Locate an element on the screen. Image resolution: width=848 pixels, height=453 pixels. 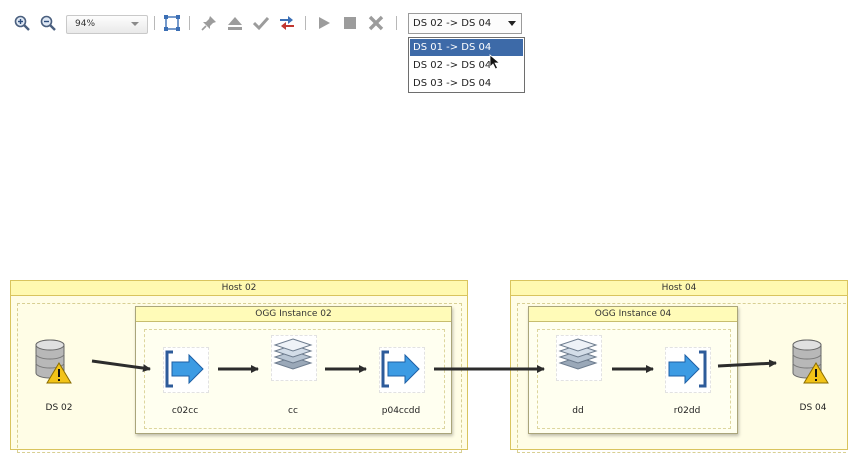
node-label: DS 02 is located at coordinates (59, 408).